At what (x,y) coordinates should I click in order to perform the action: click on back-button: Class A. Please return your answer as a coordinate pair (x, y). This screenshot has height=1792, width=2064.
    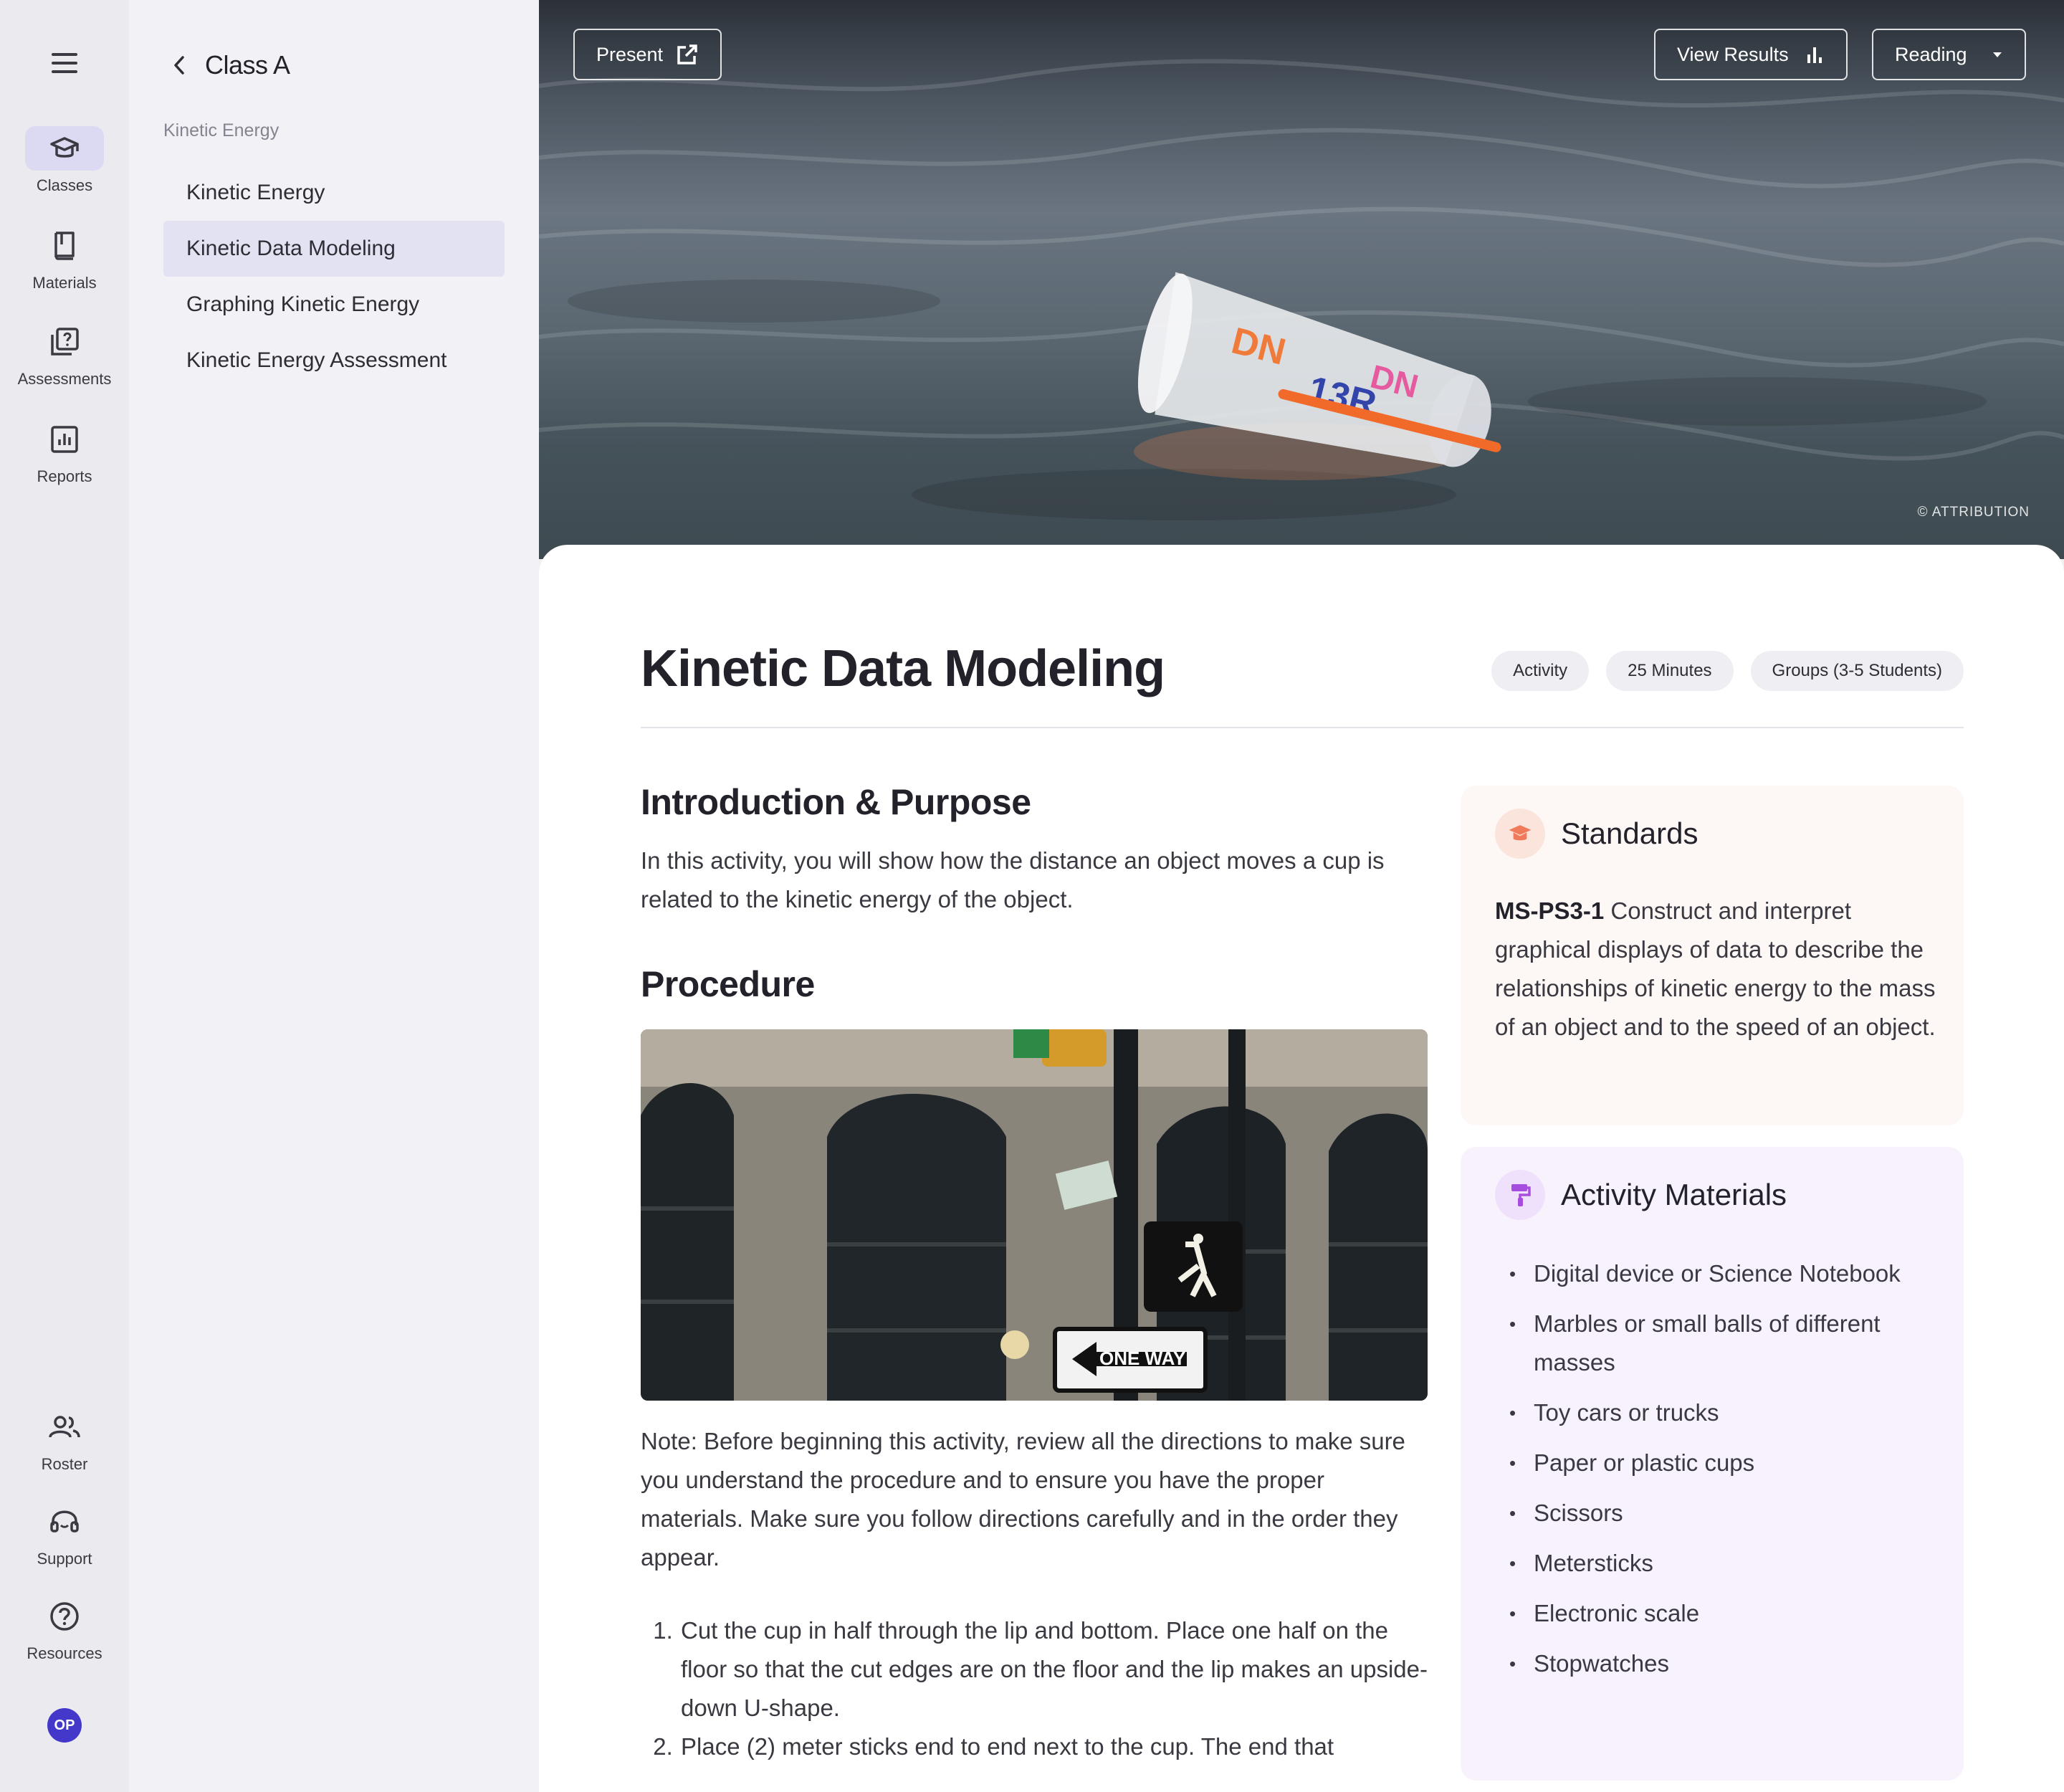
    Looking at the image, I should click on (231, 65).